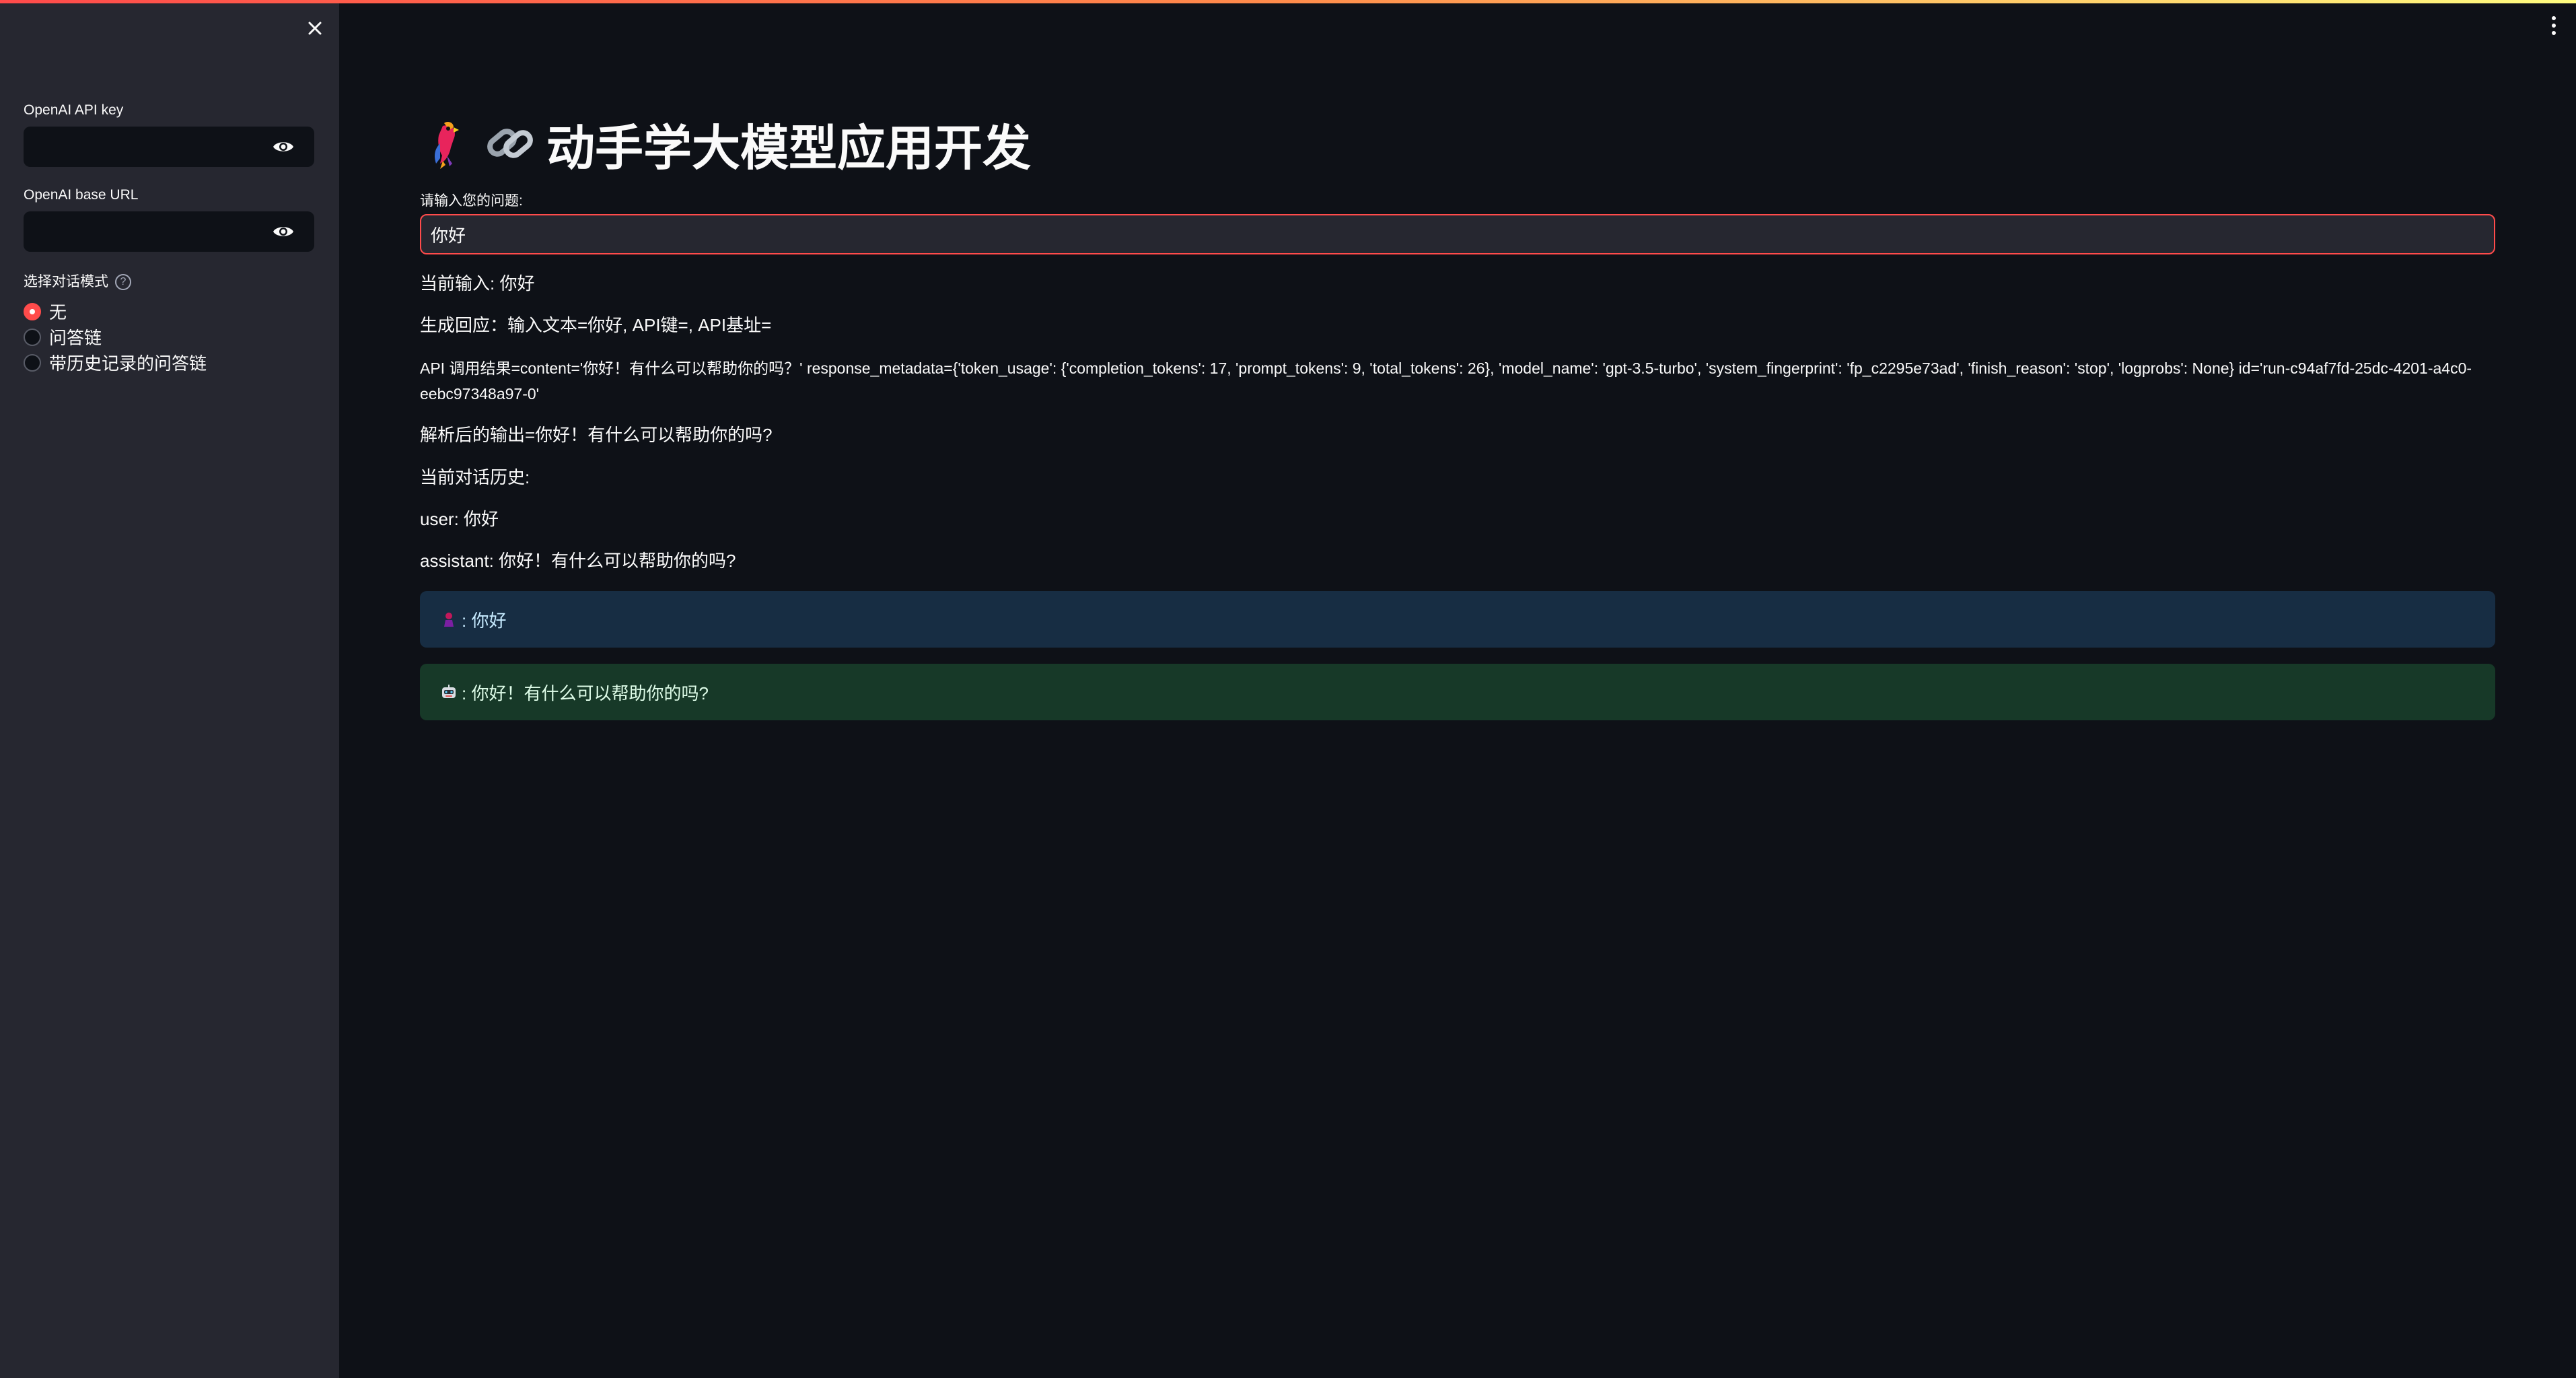 The height and width of the screenshot is (1378, 2576). Describe the element at coordinates (459, 519) in the screenshot. I see `history-item: user: 你好` at that location.